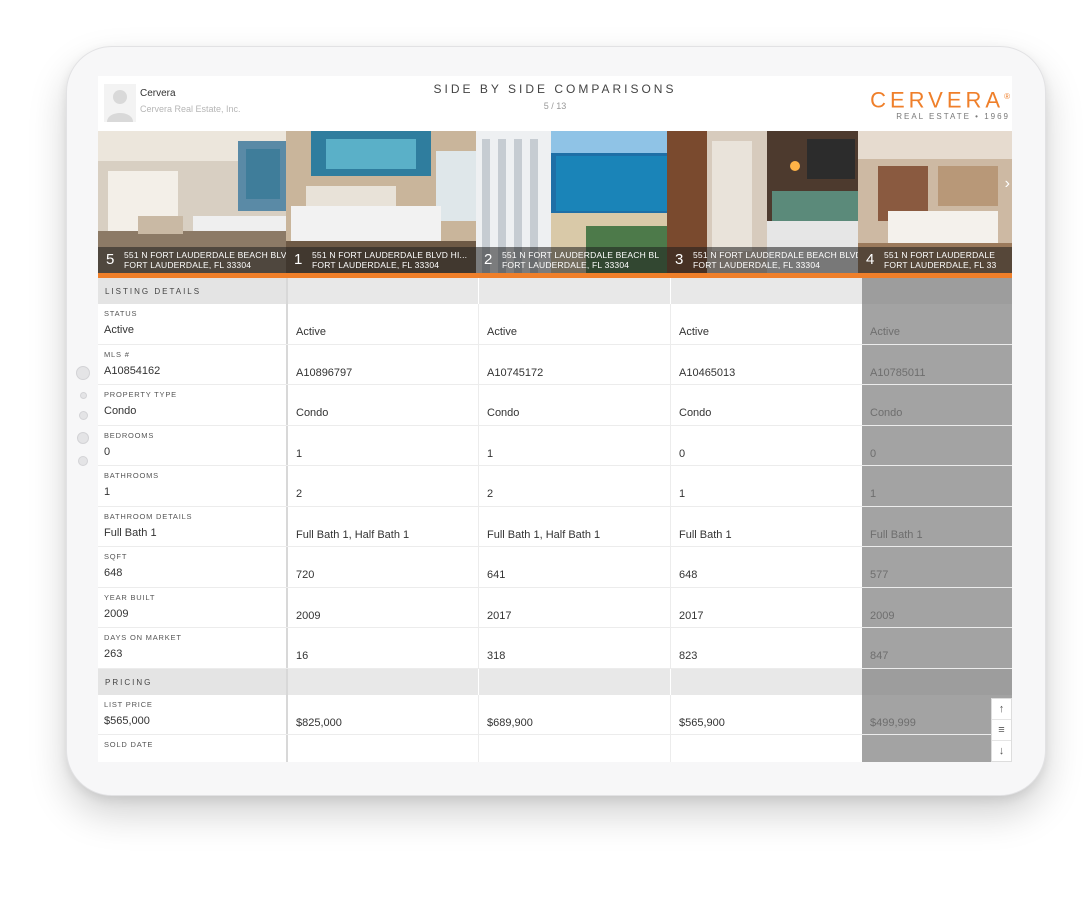 This screenshot has height=911, width=1091. What do you see at coordinates (131, 475) in the screenshot?
I see `field-label: BATHROOMS` at bounding box center [131, 475].